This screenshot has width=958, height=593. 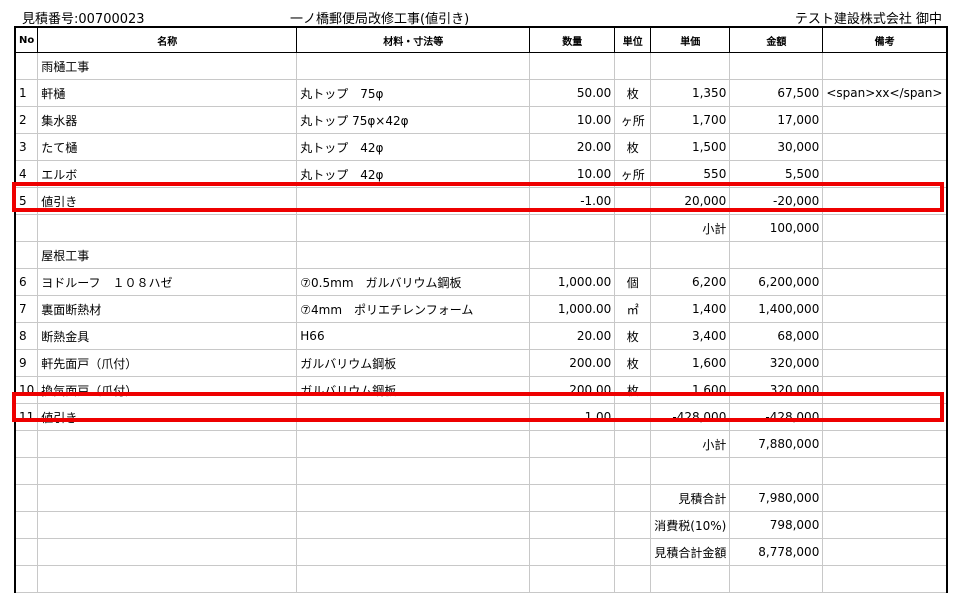 What do you see at coordinates (572, 417) in the screenshot?
I see `cell-qty: 1.00` at bounding box center [572, 417].